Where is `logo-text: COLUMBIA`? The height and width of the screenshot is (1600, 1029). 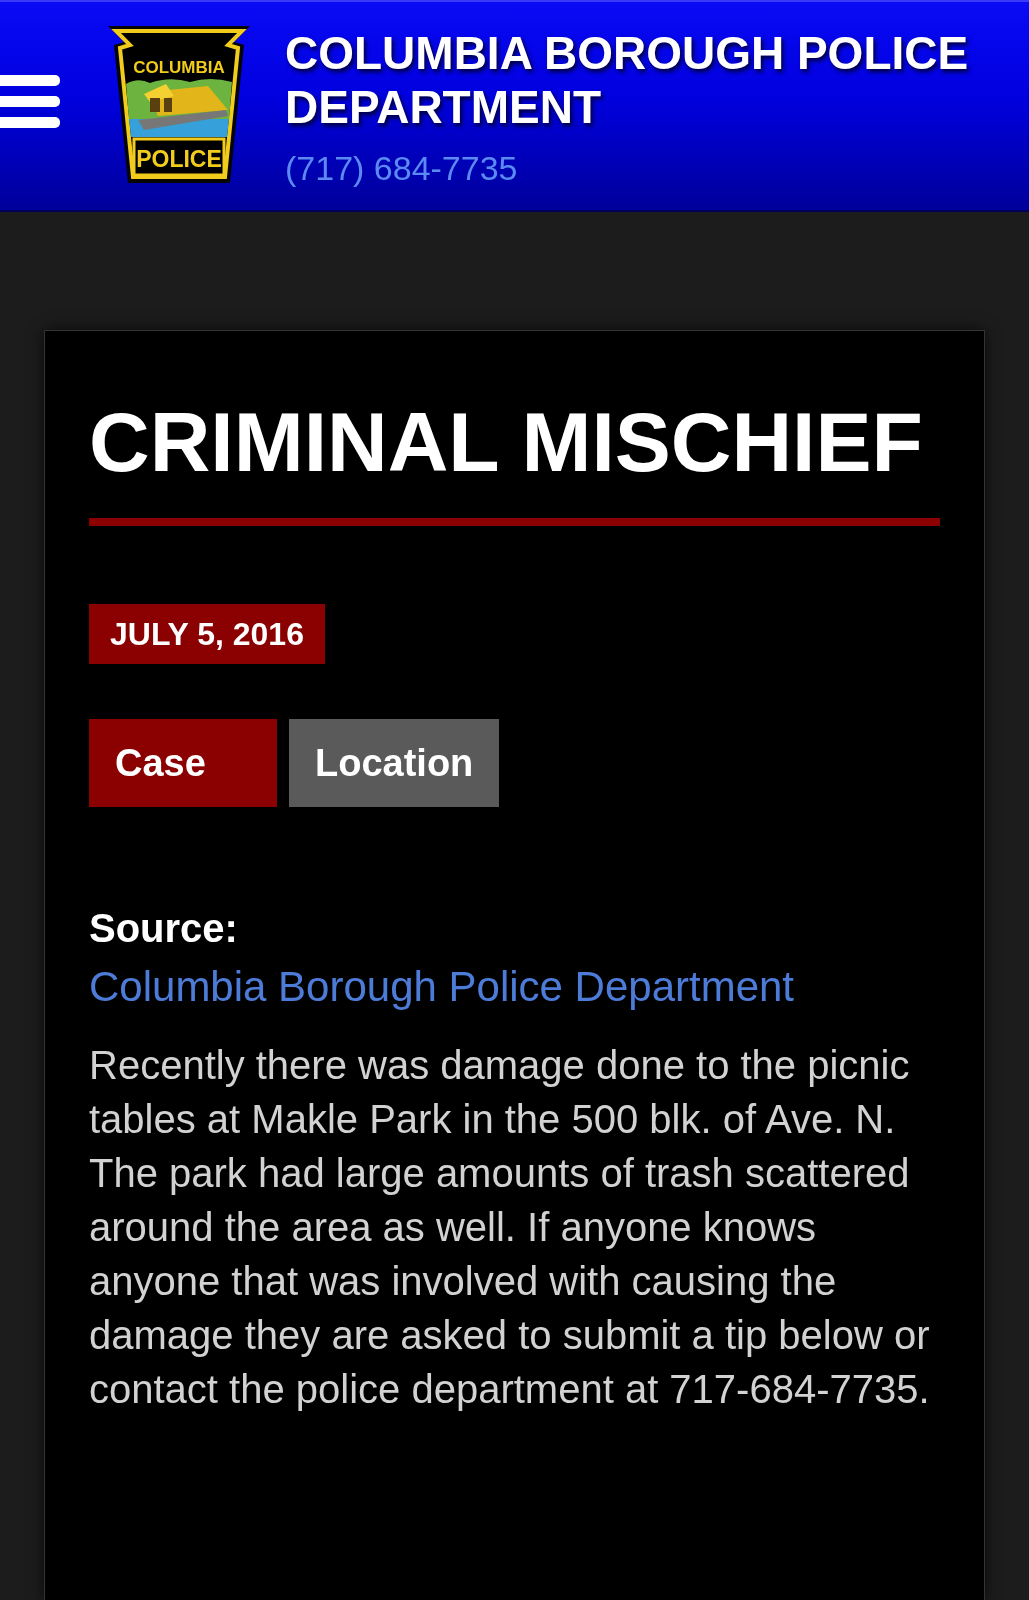 logo-text: COLUMBIA is located at coordinates (179, 67).